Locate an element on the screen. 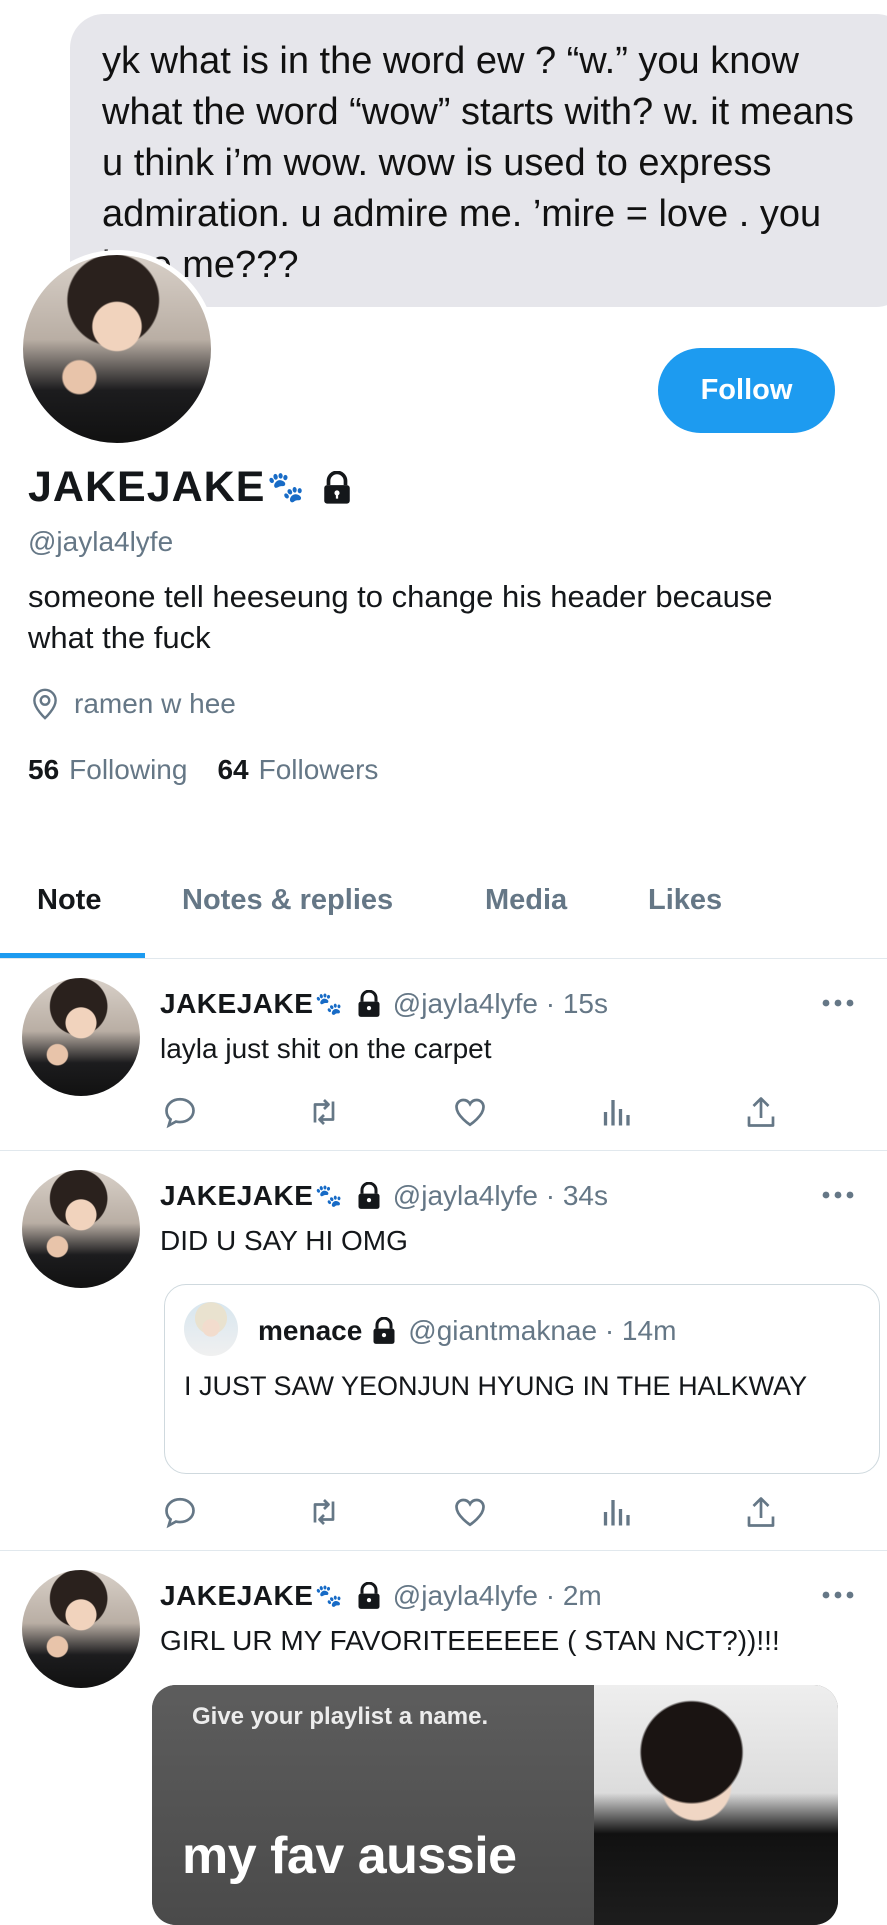  tweet-header: JAKEJAKE 🐾 @jayla4lyfe · 2m is located at coordinates (381, 1596).